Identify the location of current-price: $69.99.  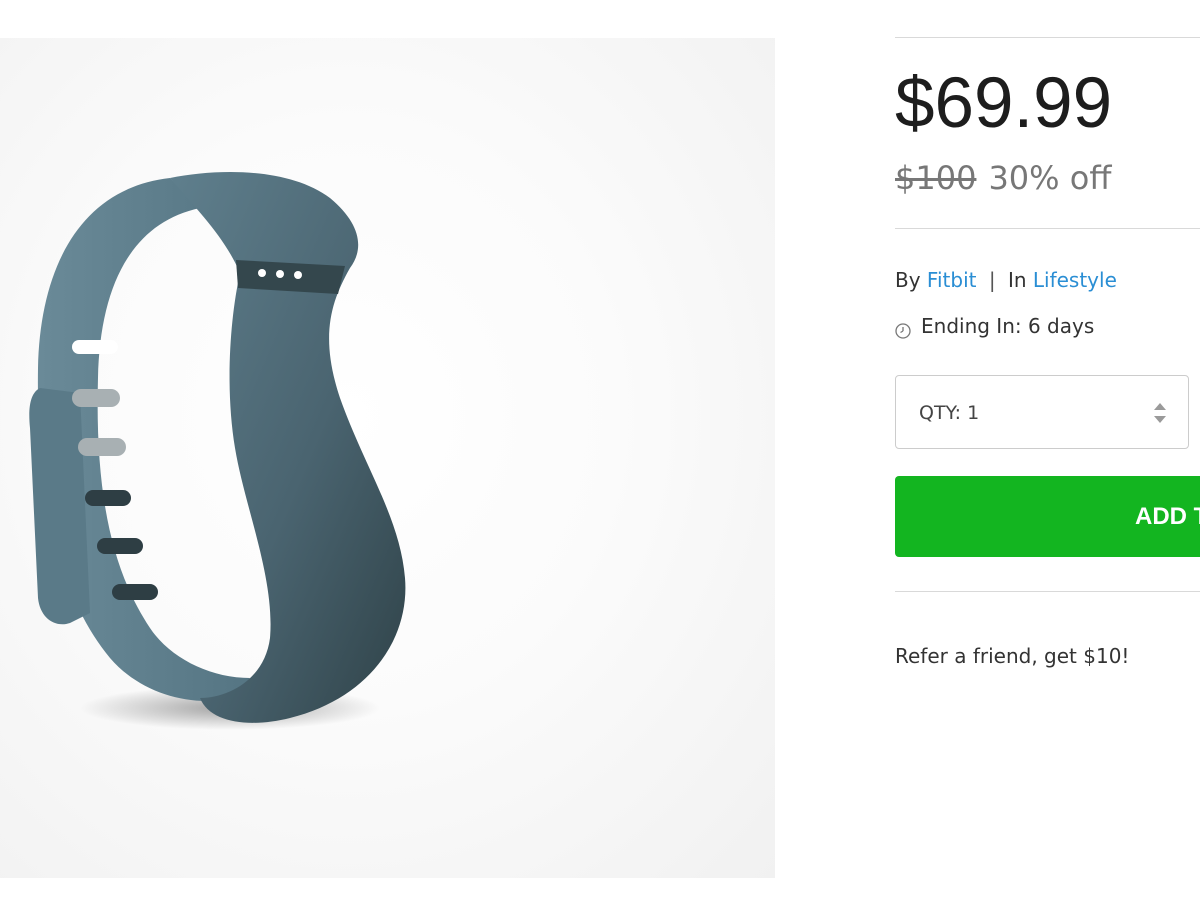
(1004, 103).